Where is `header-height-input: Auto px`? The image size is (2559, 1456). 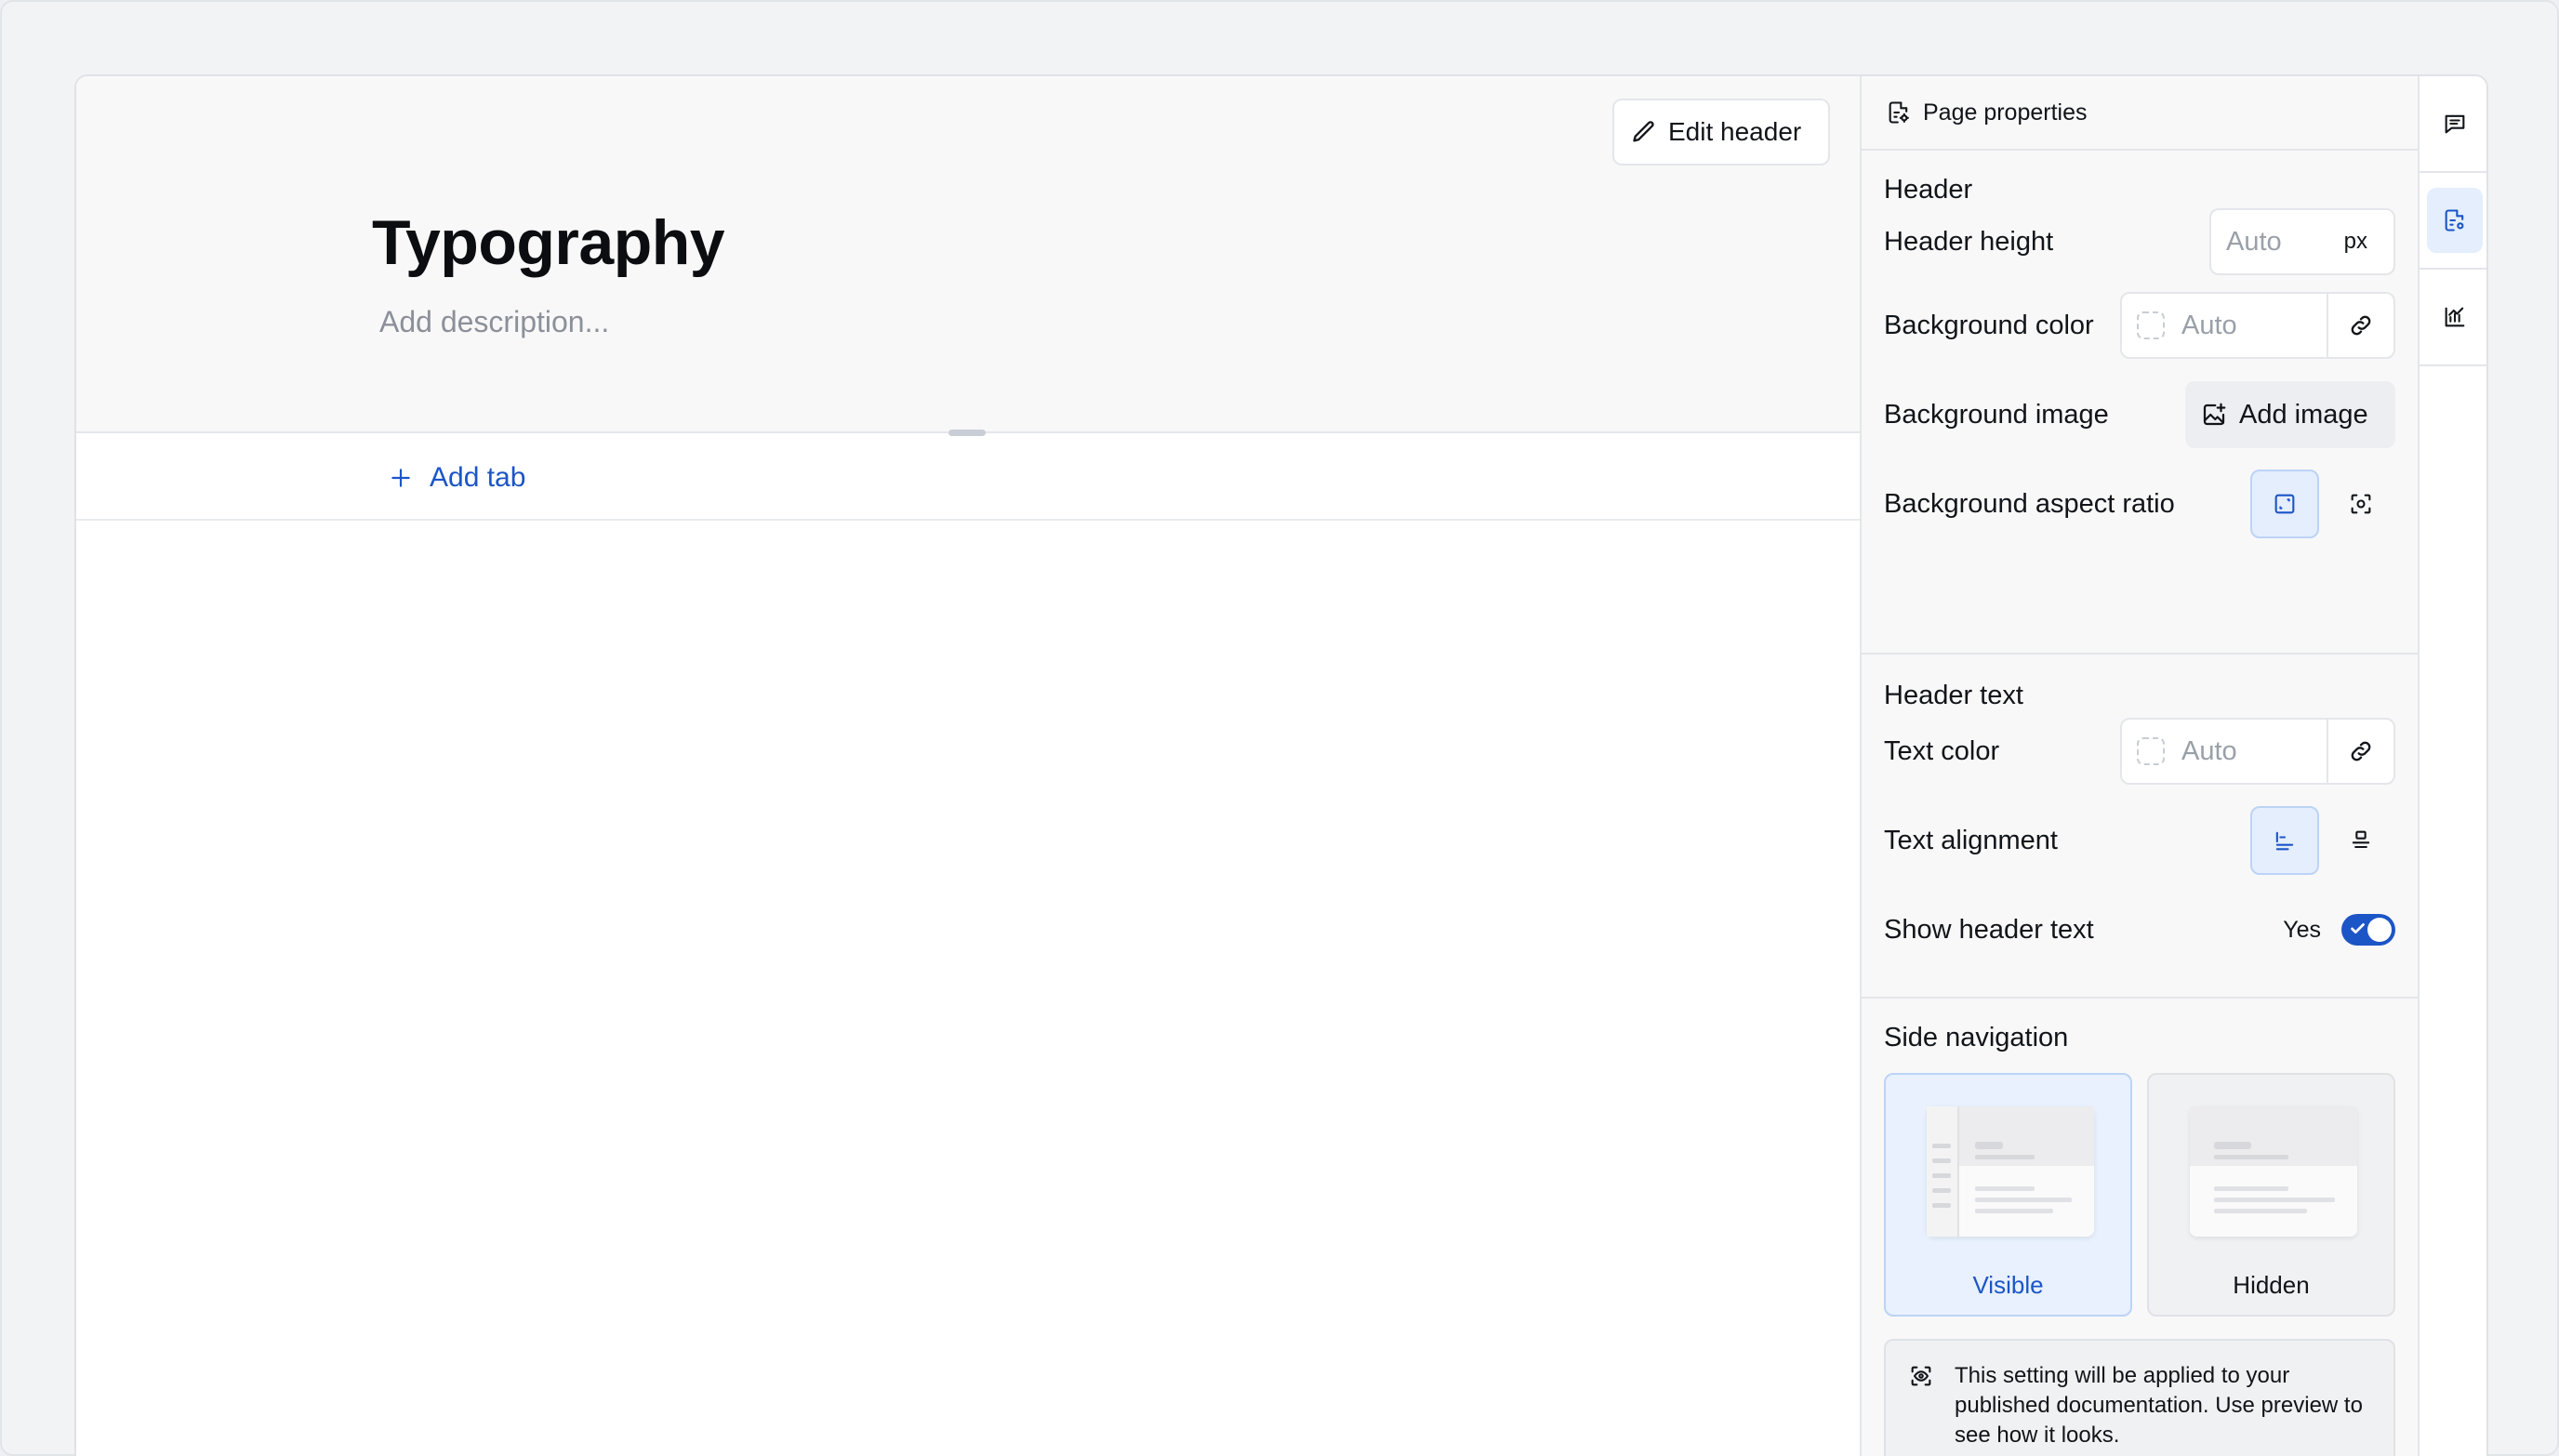 header-height-input: Auto px is located at coordinates (2302, 242).